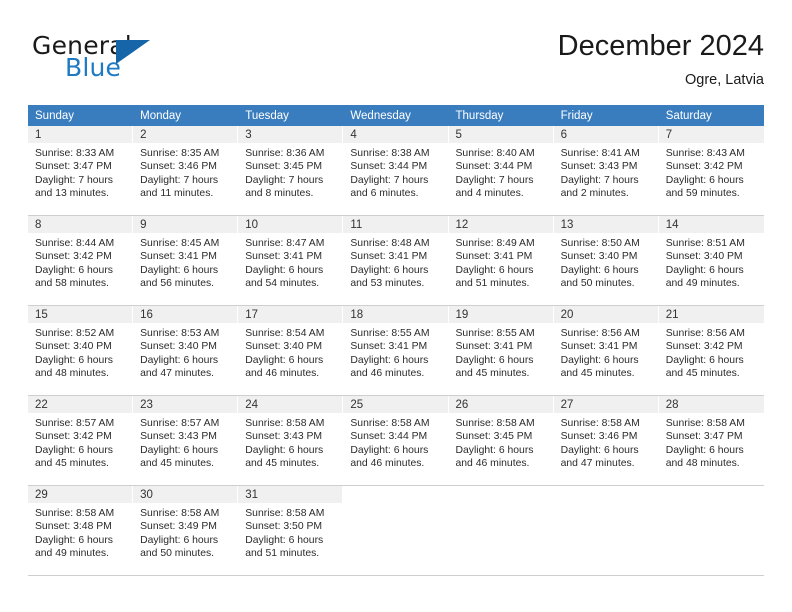 This screenshot has width=792, height=612. Describe the element at coordinates (185, 404) in the screenshot. I see `day-number: 23` at that location.